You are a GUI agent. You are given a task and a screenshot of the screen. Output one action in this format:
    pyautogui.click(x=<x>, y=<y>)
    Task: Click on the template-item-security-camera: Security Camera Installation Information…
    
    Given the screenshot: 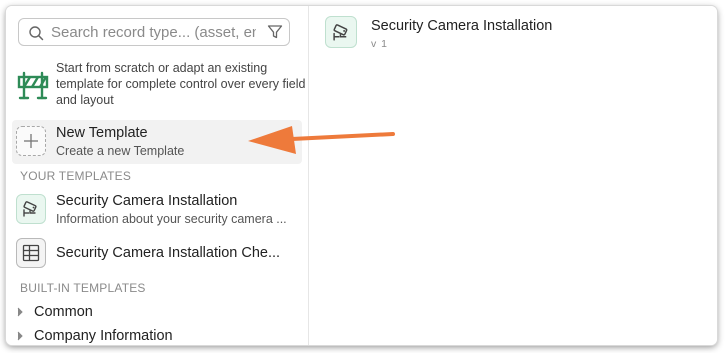 What is the action you would take?
    pyautogui.click(x=157, y=210)
    